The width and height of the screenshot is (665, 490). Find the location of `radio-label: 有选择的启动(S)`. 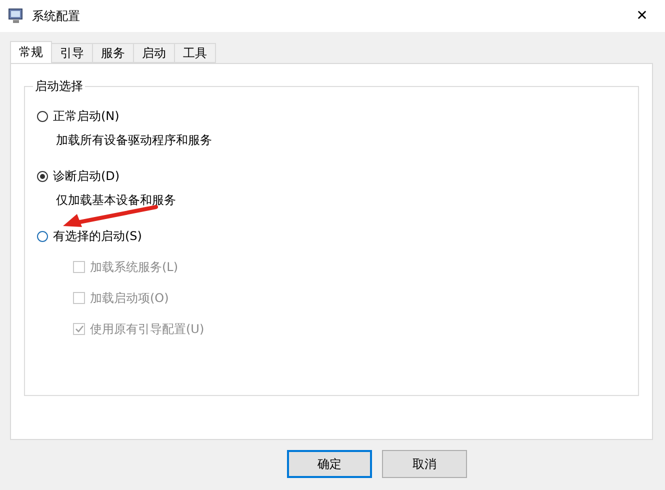

radio-label: 有选择的启动(S) is located at coordinates (97, 236).